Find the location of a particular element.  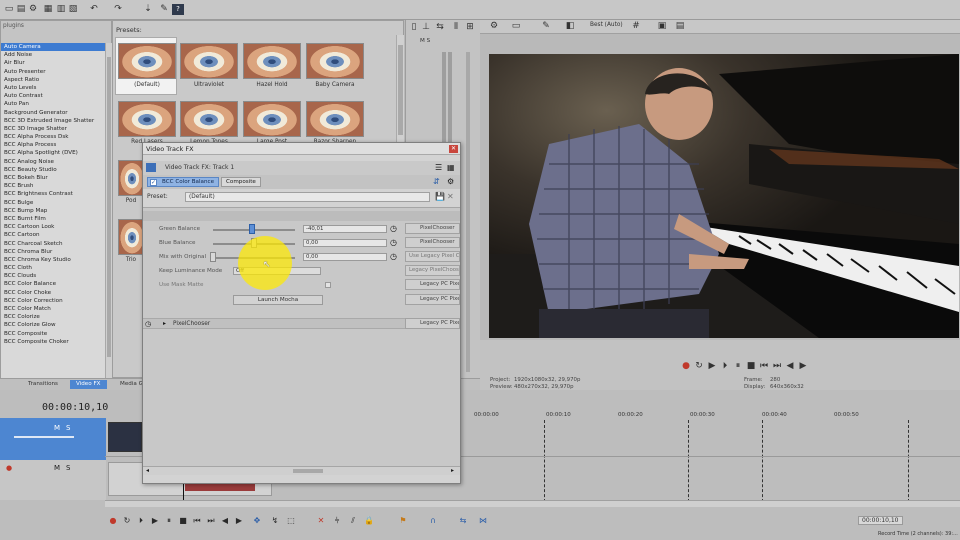

plugin-list-item: BCC Bokeh Blur is located at coordinates (53, 178).